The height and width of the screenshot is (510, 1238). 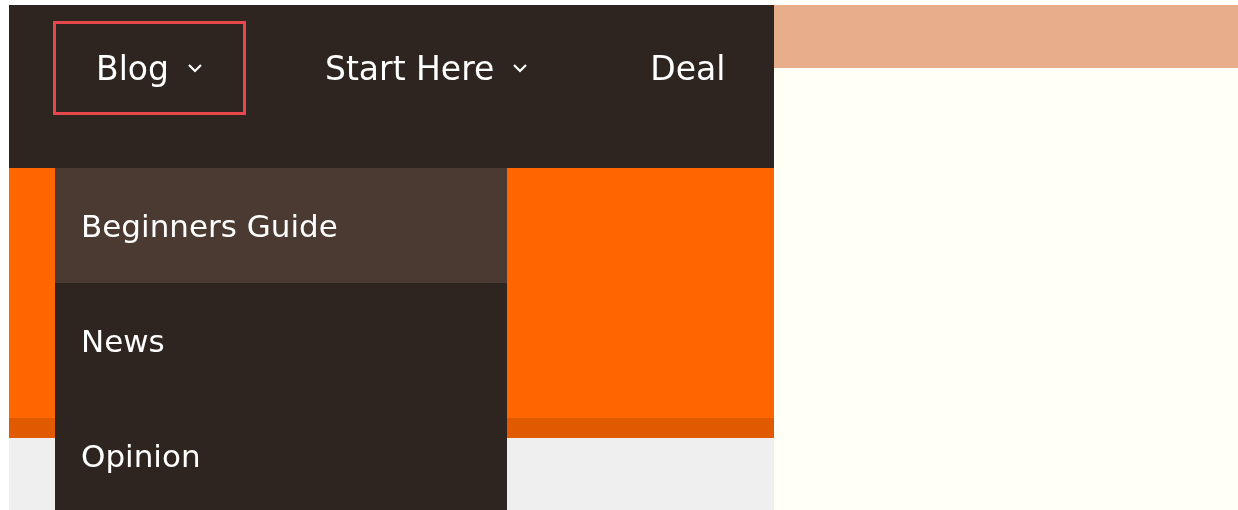 I want to click on menu-item: Opinion, so click(x=281, y=454).